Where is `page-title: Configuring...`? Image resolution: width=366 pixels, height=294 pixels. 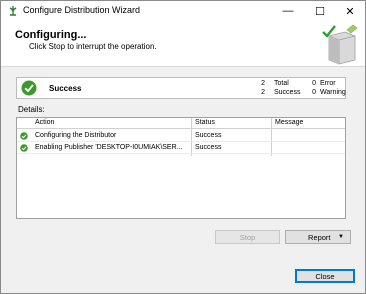
page-title: Configuring... is located at coordinates (51, 35).